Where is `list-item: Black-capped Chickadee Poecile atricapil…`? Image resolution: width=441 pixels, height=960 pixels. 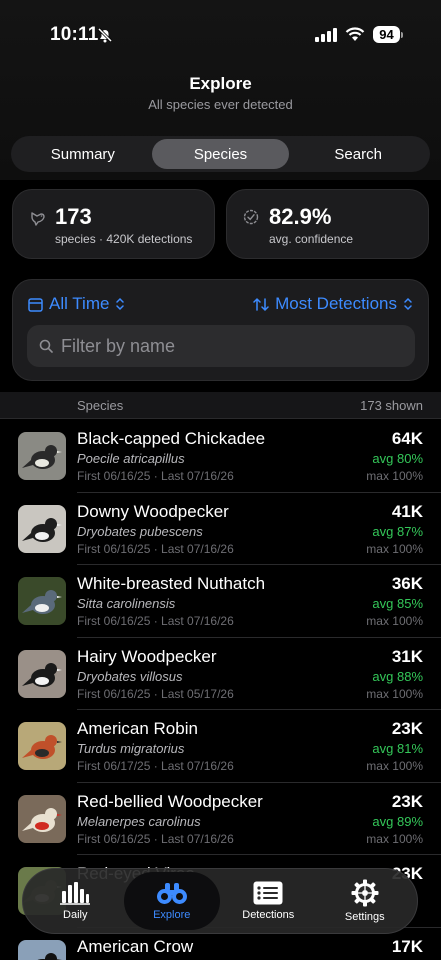 list-item: Black-capped Chickadee Poecile atricapil… is located at coordinates (220, 456).